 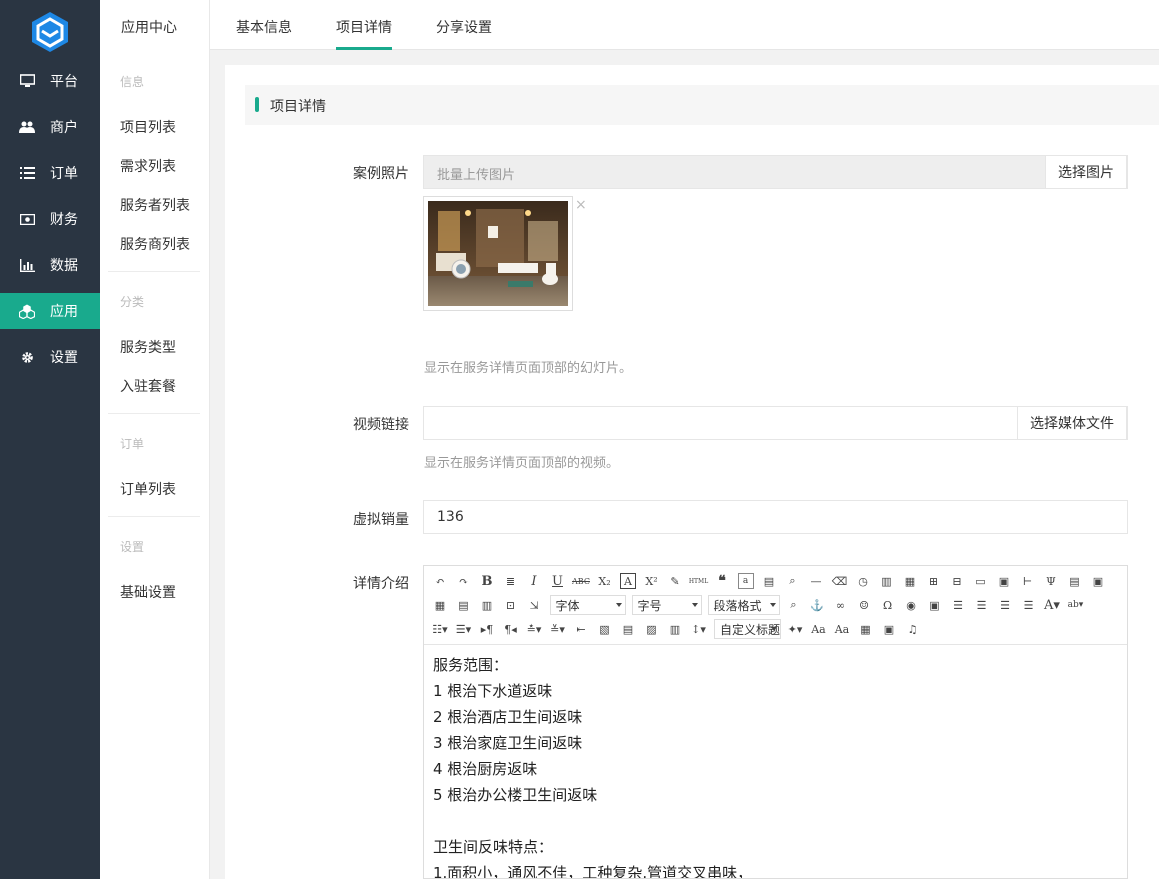 What do you see at coordinates (50, 311) in the screenshot?
I see `nav-item-apps: 应用` at bounding box center [50, 311].